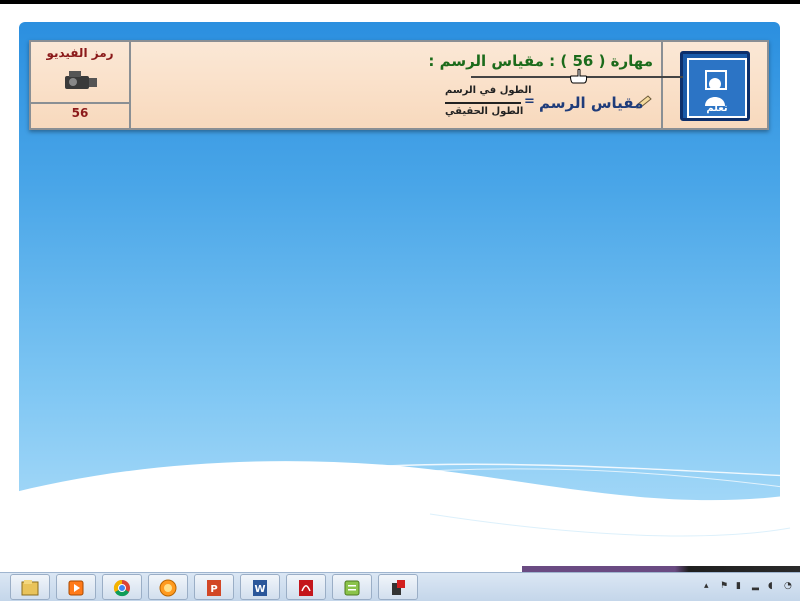  I want to click on logo-cell: تعلم, so click(714, 85).